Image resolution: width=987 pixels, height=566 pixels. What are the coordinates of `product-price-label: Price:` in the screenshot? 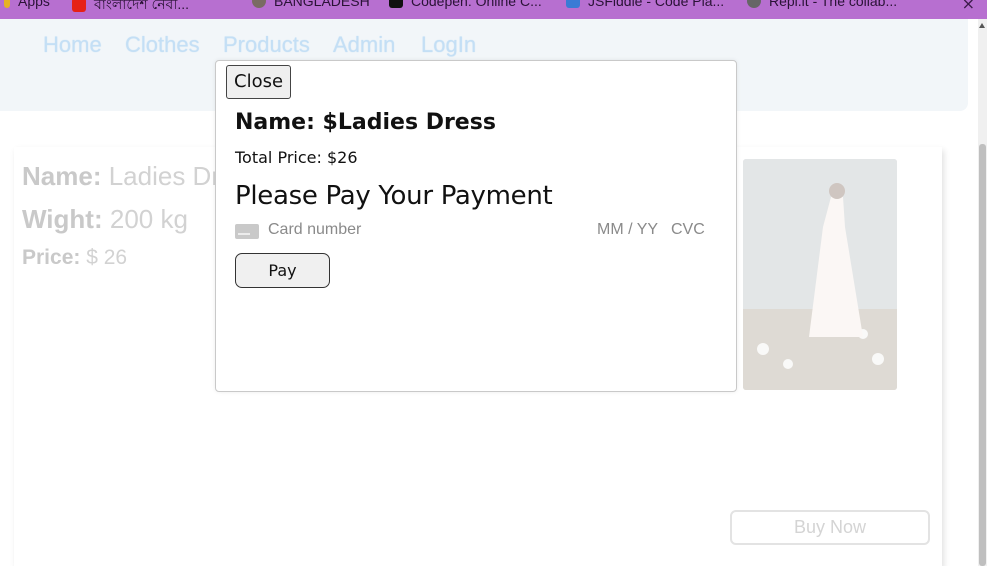 It's located at (51, 257).